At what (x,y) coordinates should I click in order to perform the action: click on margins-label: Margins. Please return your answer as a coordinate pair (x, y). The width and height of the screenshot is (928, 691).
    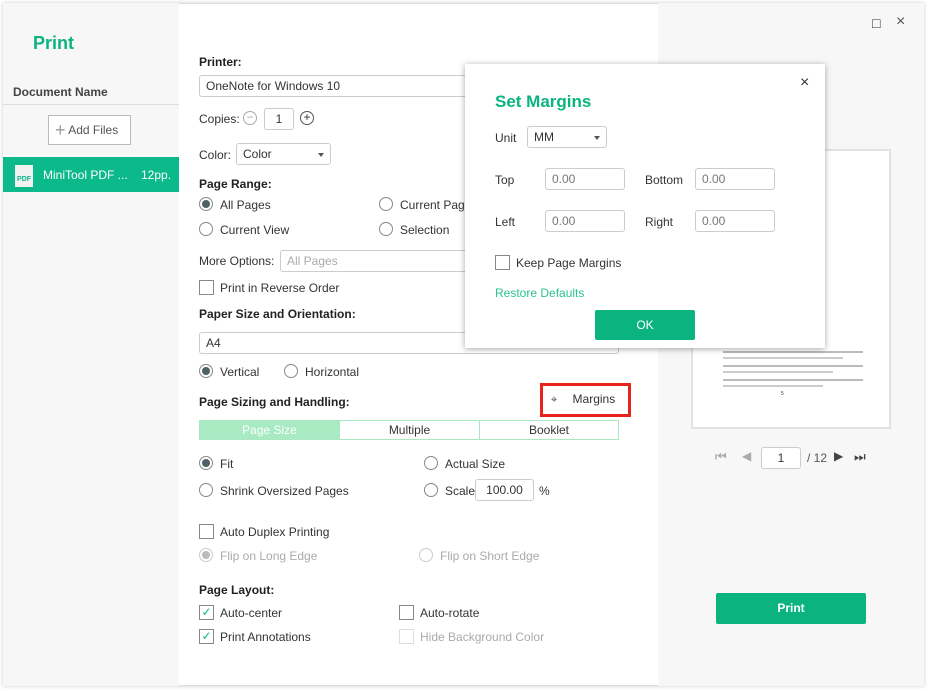
    Looking at the image, I should click on (594, 399).